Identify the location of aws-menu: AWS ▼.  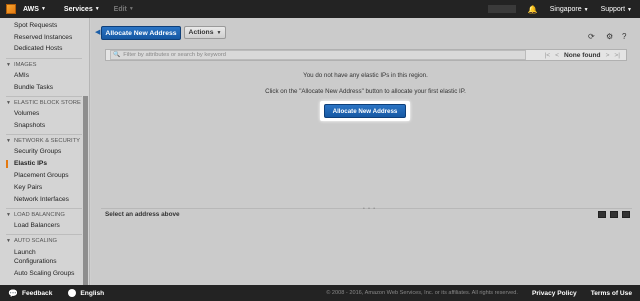
(34, 9).